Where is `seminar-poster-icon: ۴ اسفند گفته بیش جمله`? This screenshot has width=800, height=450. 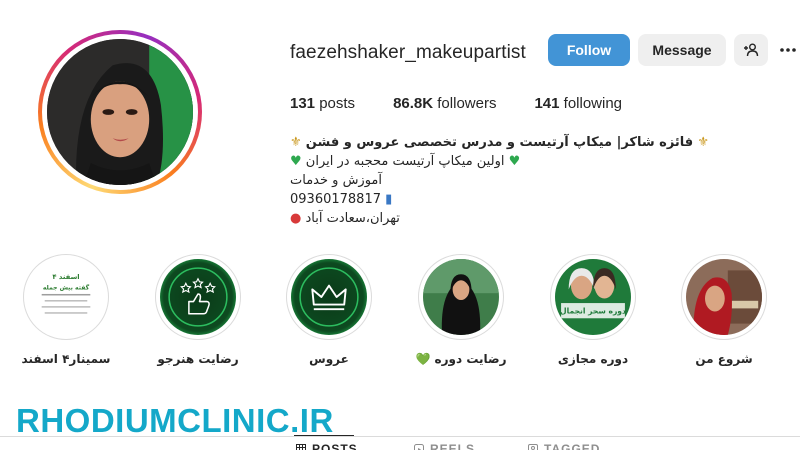 seminar-poster-icon: ۴ اسفند گفته بیش جمله is located at coordinates (66, 297).